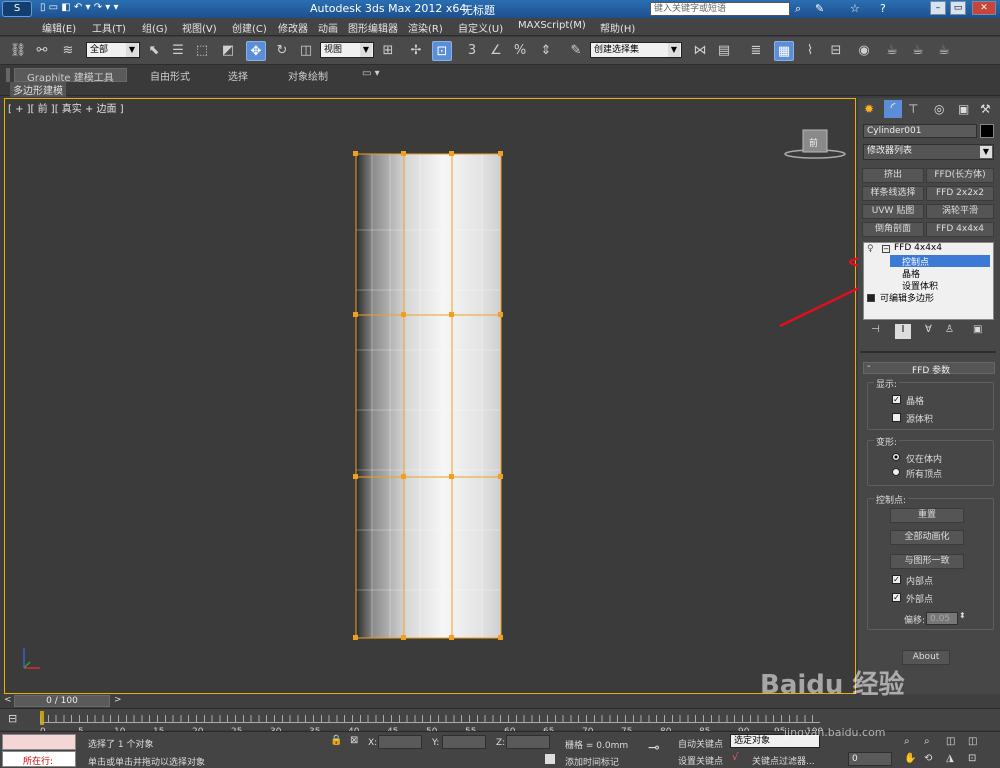 This screenshot has height=768, width=1000. I want to click on remove-modifier-icon: ♙, so click(949, 329).